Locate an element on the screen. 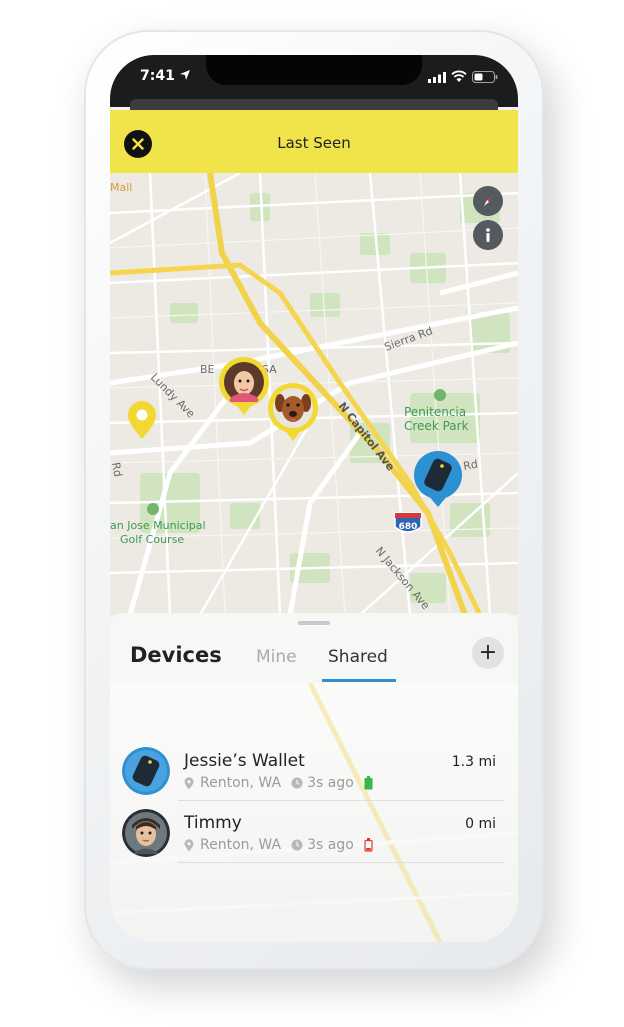  info-button is located at coordinates (488, 235).